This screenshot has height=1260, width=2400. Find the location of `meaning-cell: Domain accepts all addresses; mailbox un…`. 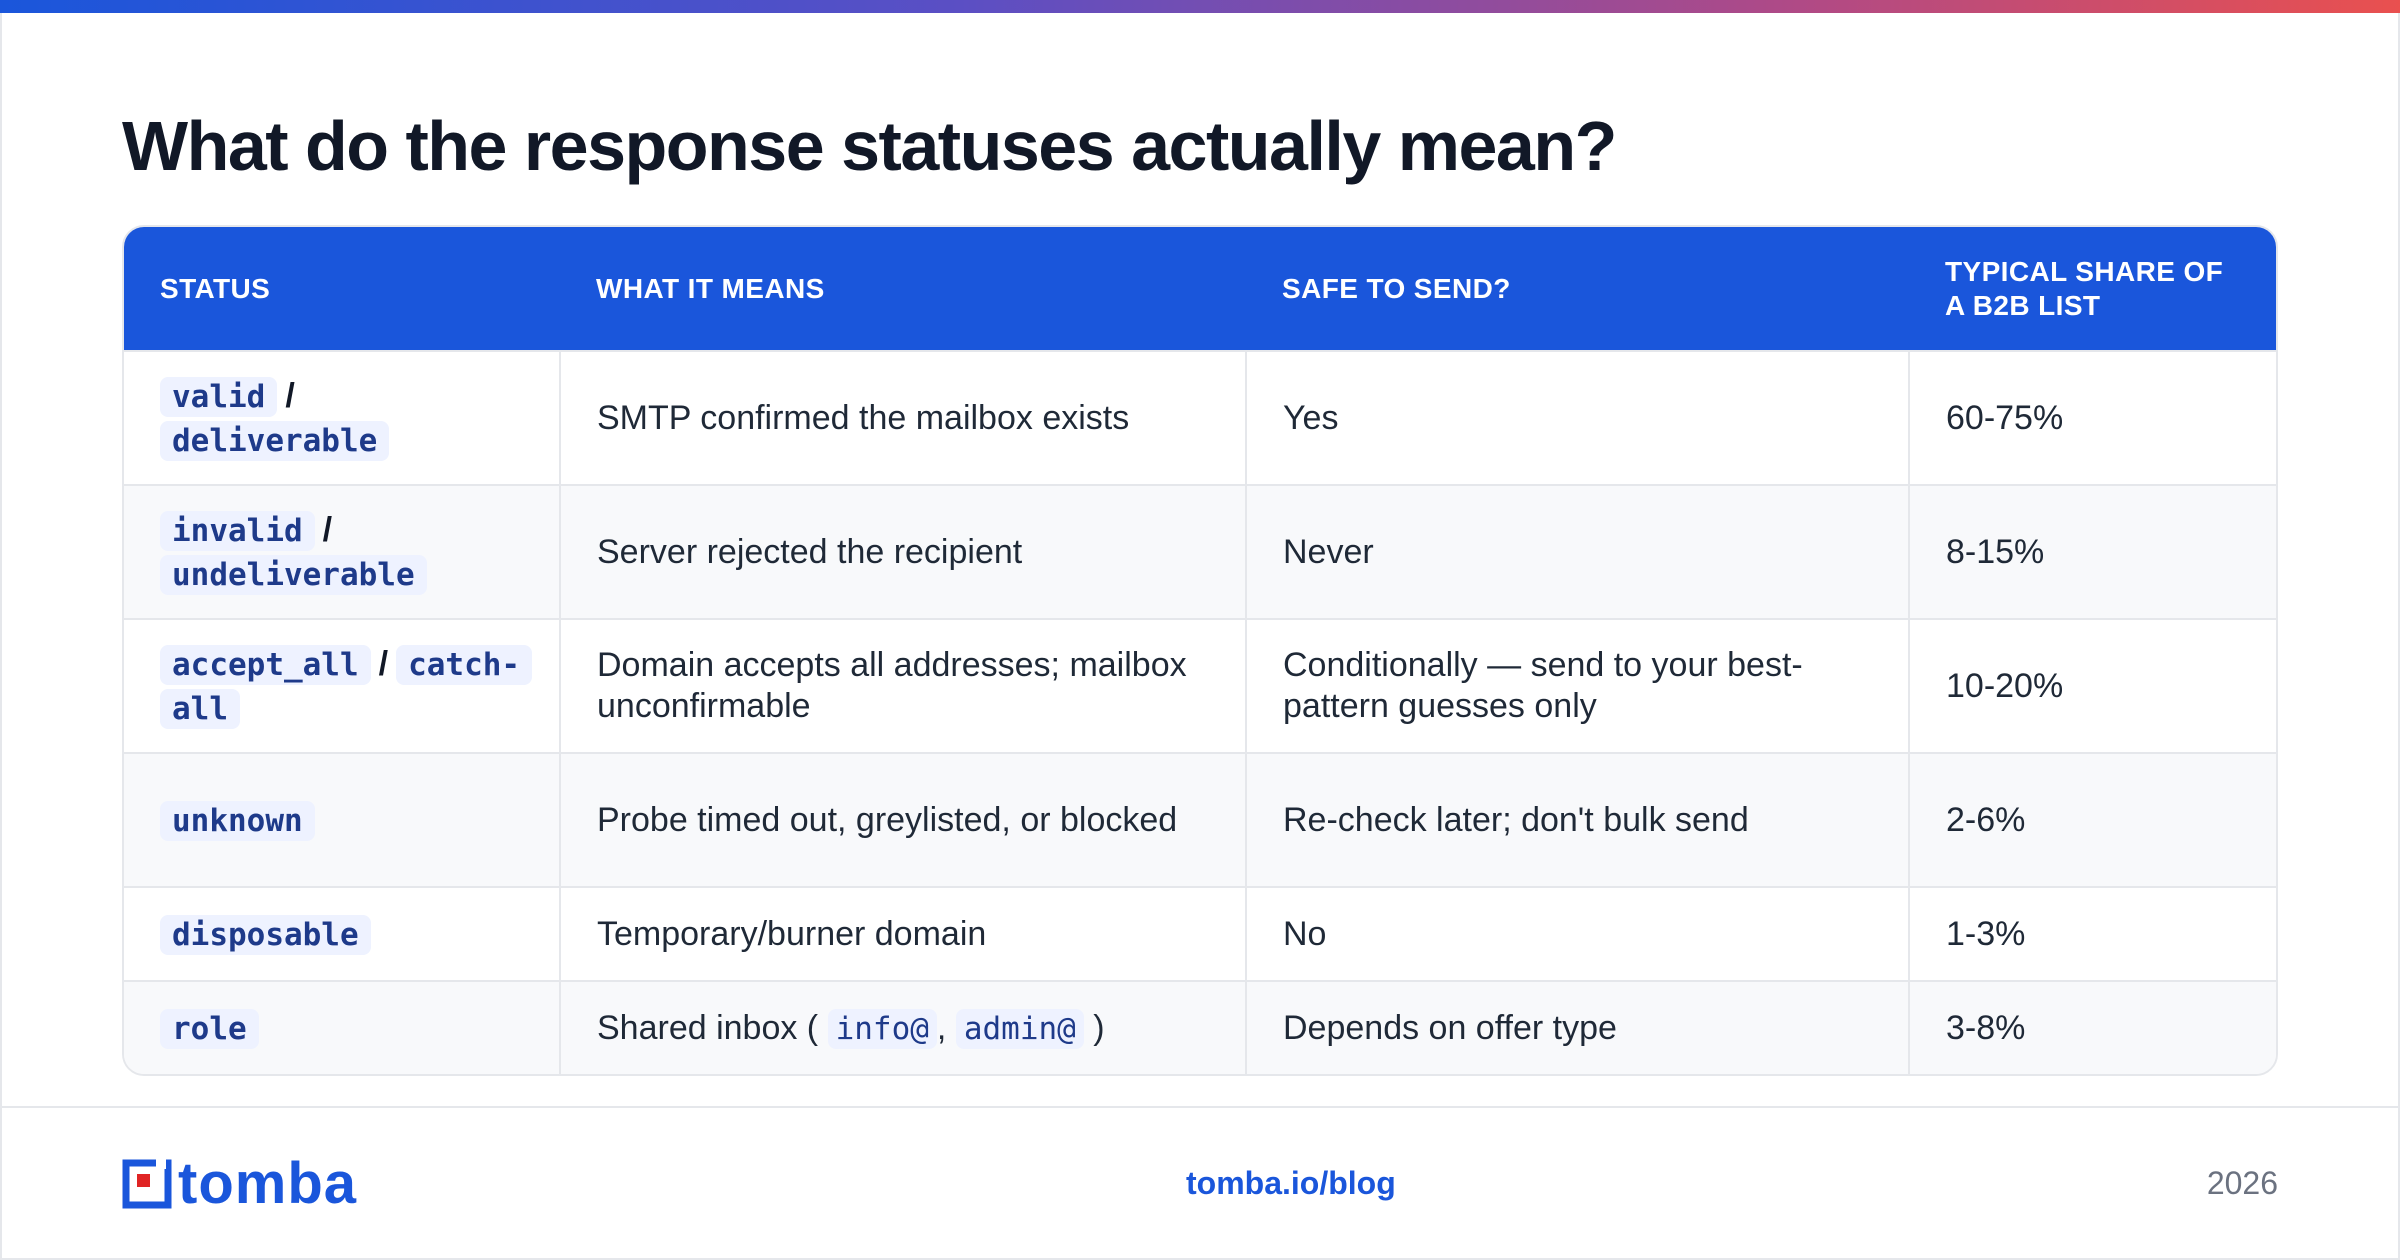

meaning-cell: Domain accepts all addresses; mailbox un… is located at coordinates (903, 685).